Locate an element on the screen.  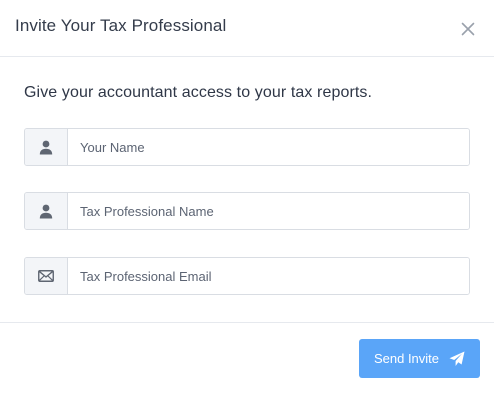
modal-header: Invite Your Tax Professional is located at coordinates (247, 28).